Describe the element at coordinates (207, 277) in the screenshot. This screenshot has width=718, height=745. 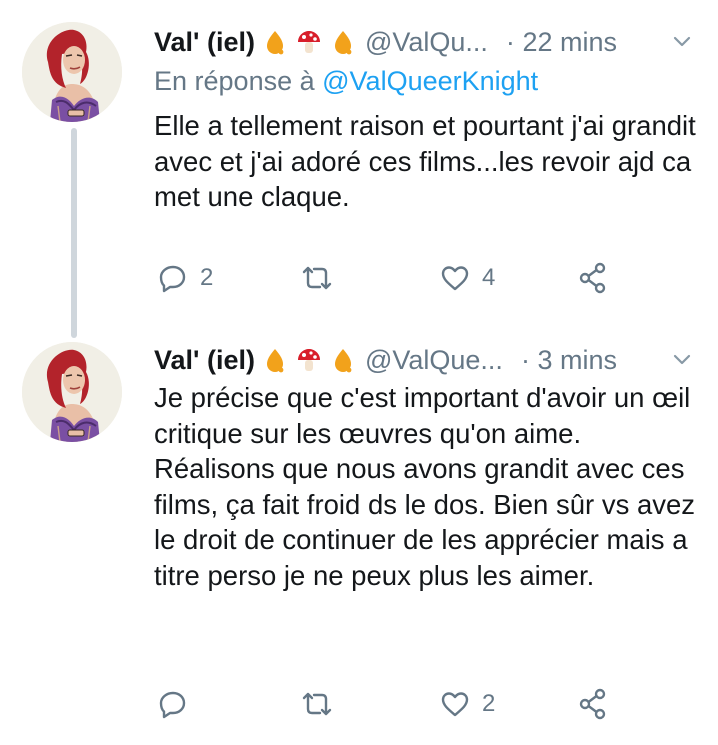
I see `reply-count: 2` at that location.